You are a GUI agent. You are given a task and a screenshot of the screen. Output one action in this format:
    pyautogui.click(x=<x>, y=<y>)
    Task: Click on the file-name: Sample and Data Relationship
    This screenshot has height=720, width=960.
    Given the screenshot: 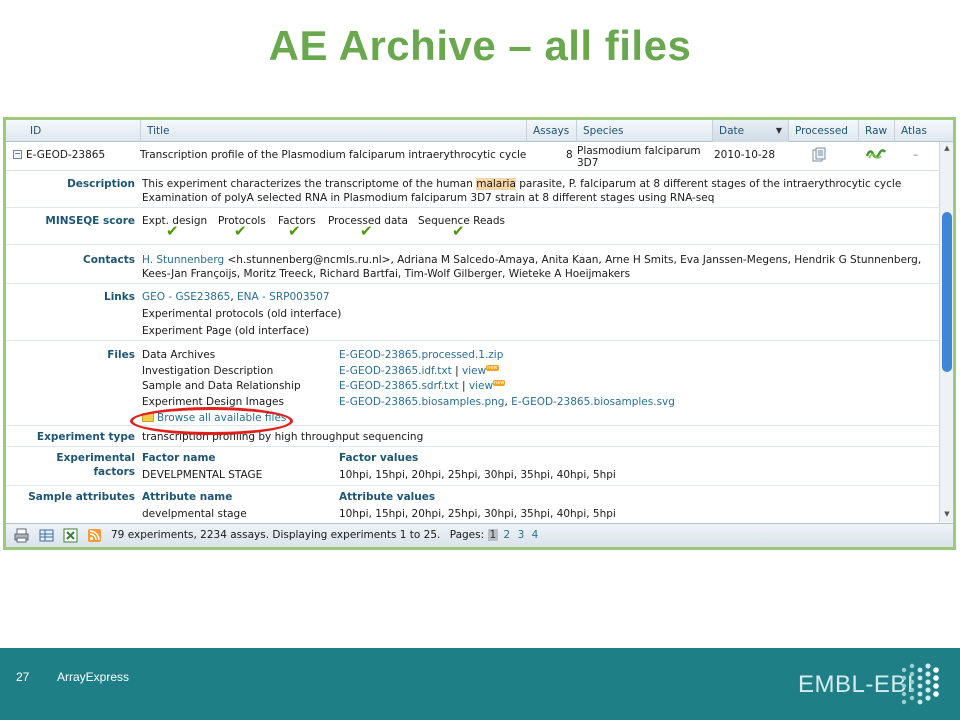 What is the action you would take?
    pyautogui.click(x=221, y=386)
    